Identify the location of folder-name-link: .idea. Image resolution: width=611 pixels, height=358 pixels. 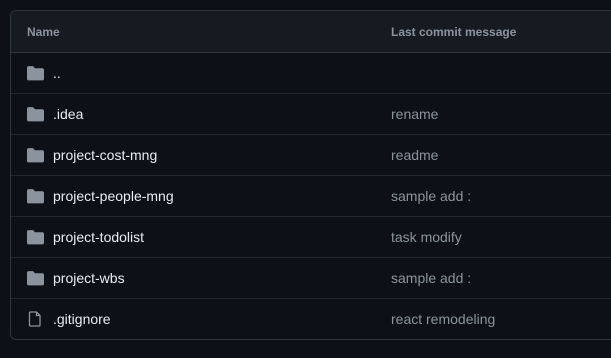
(68, 114).